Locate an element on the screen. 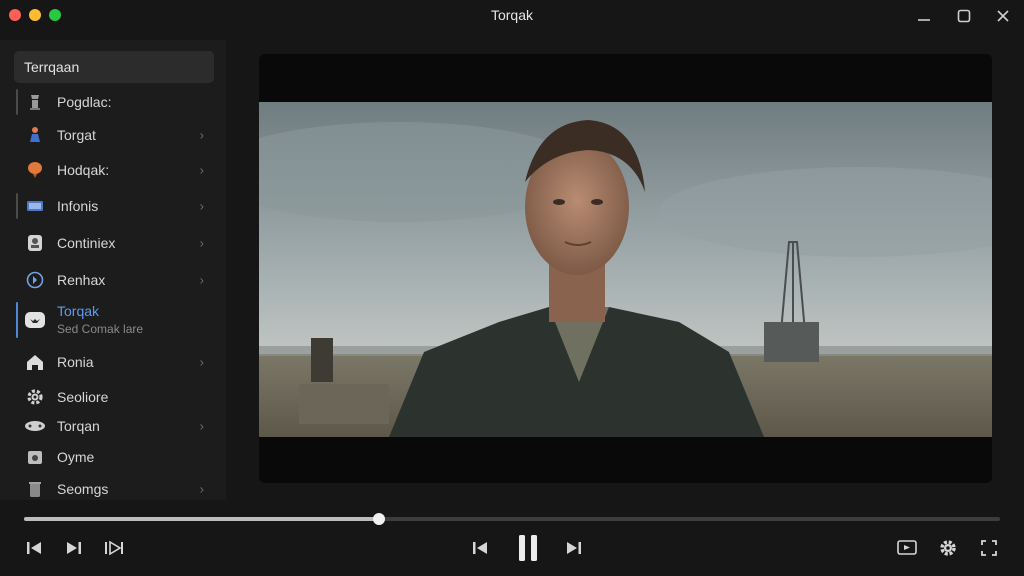 The height and width of the screenshot is (576, 1024). sidebar-item-label: Hodqak: is located at coordinates (83, 170).